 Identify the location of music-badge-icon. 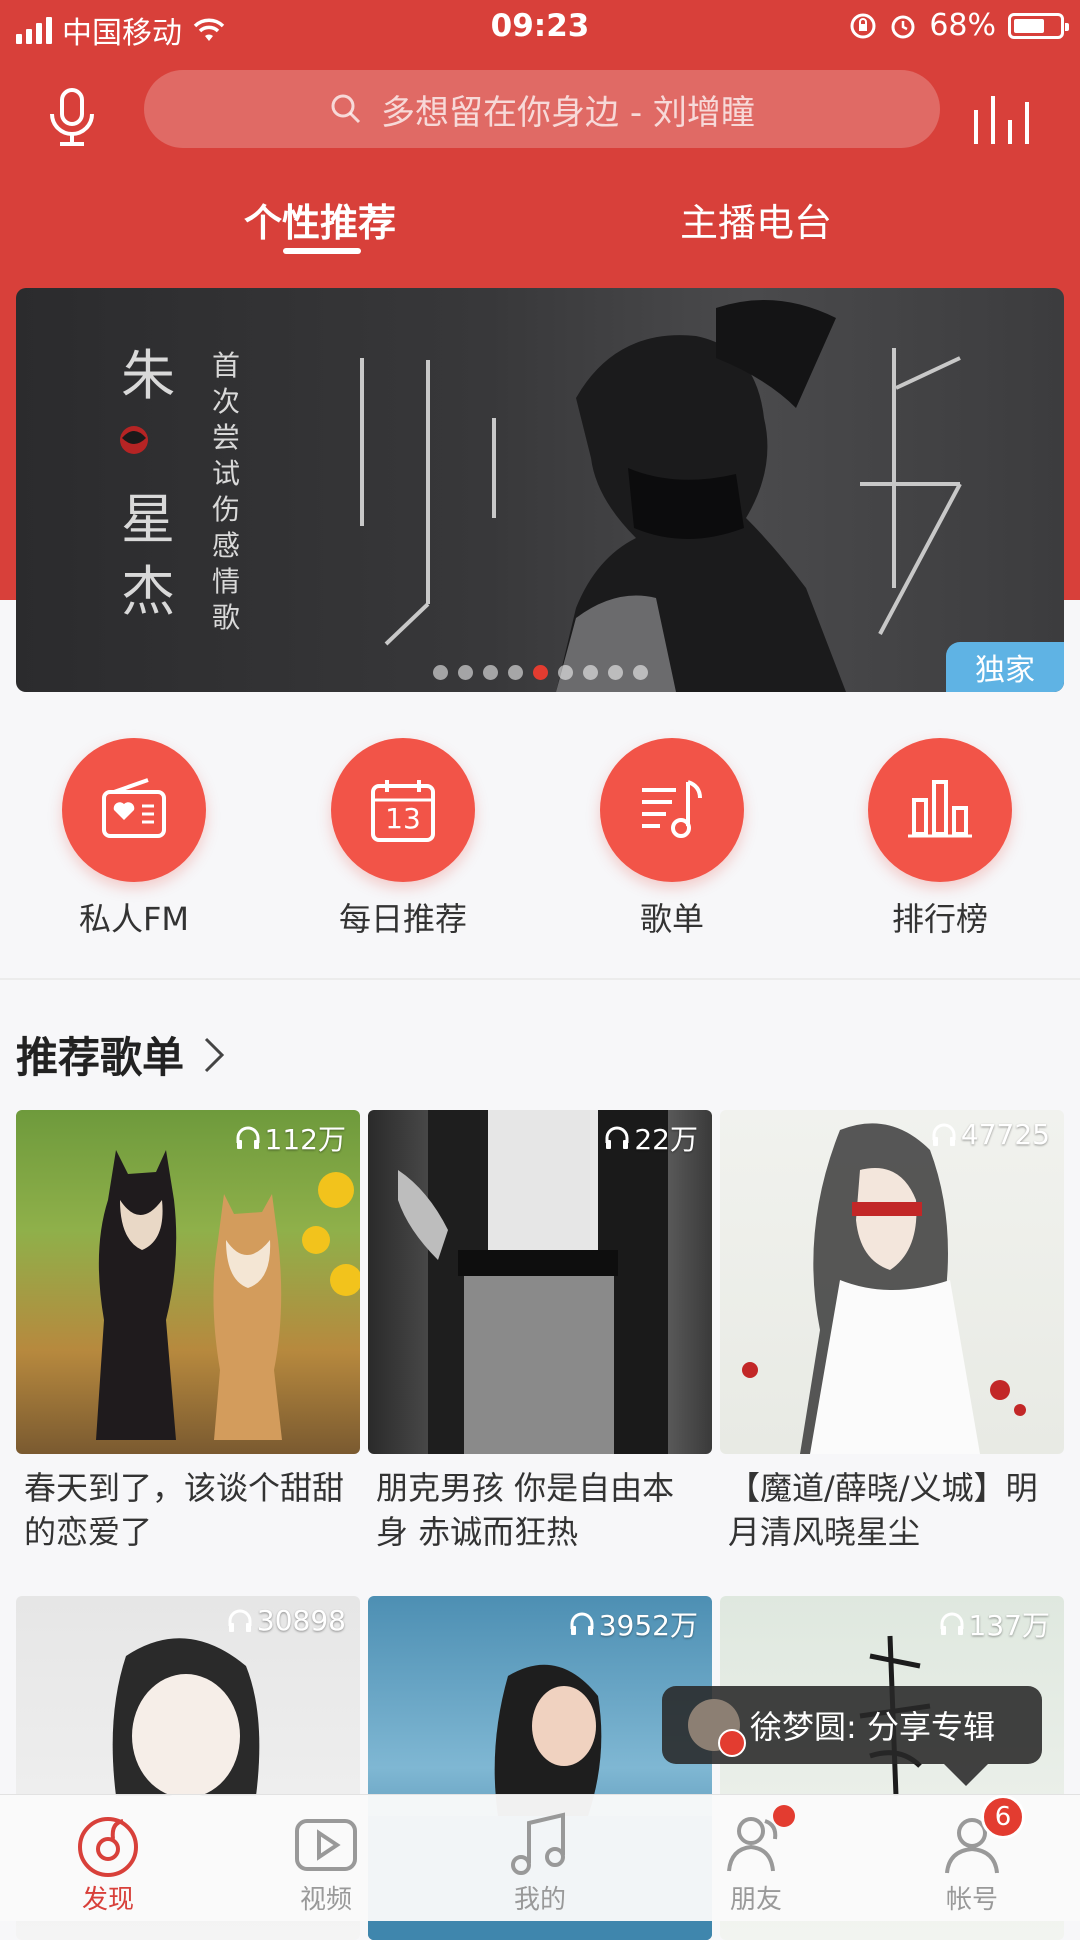
(732, 1743).